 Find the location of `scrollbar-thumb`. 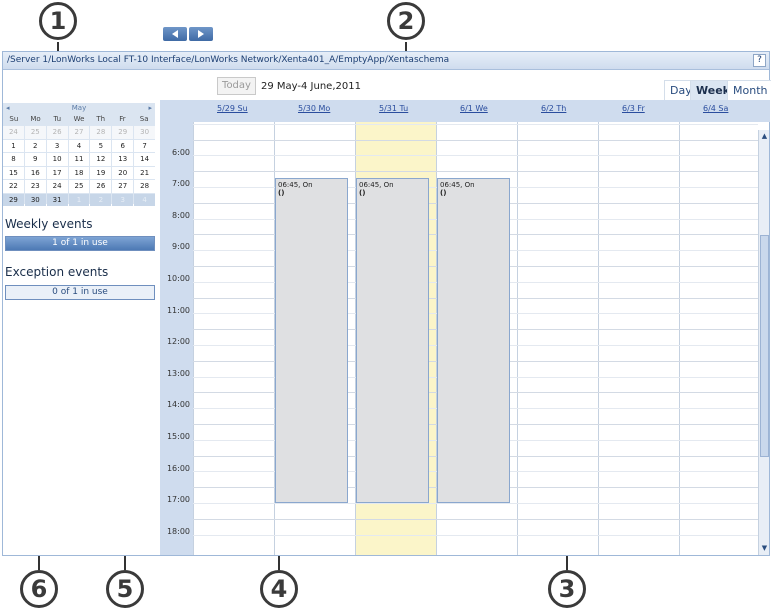

scrollbar-thumb is located at coordinates (764, 346).